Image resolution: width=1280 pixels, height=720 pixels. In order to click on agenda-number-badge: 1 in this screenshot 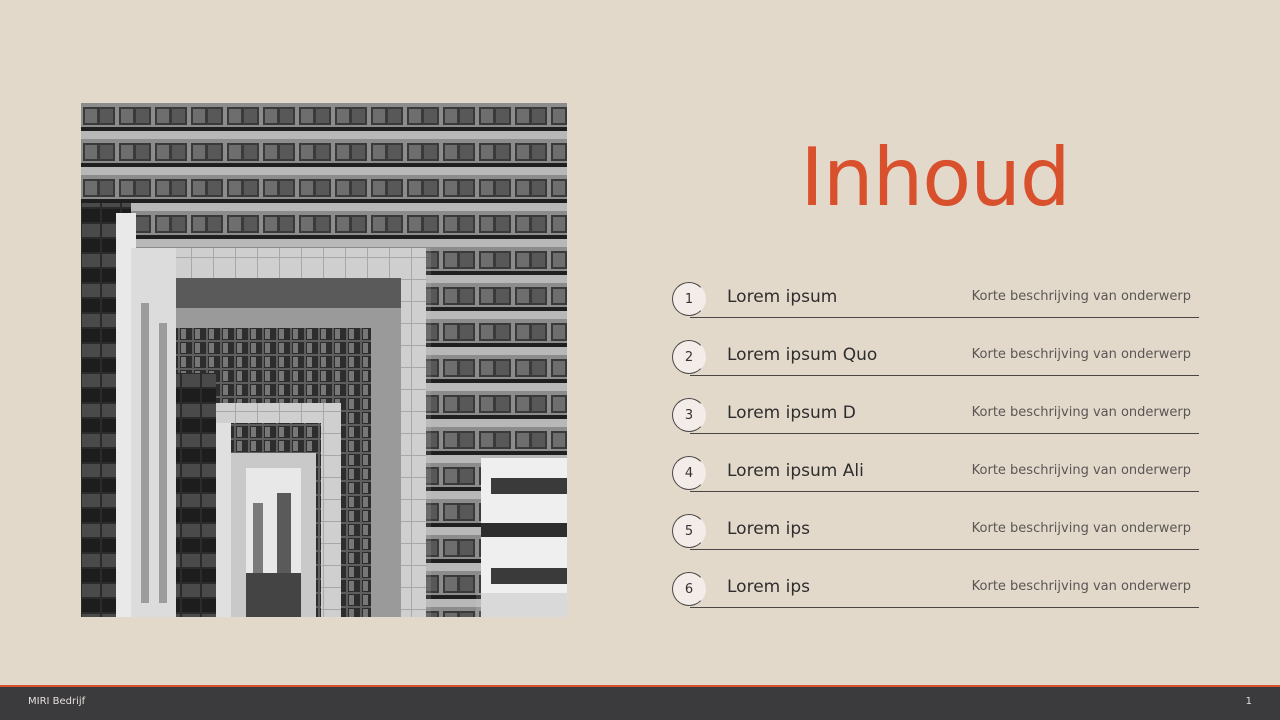, I will do `click(689, 299)`.